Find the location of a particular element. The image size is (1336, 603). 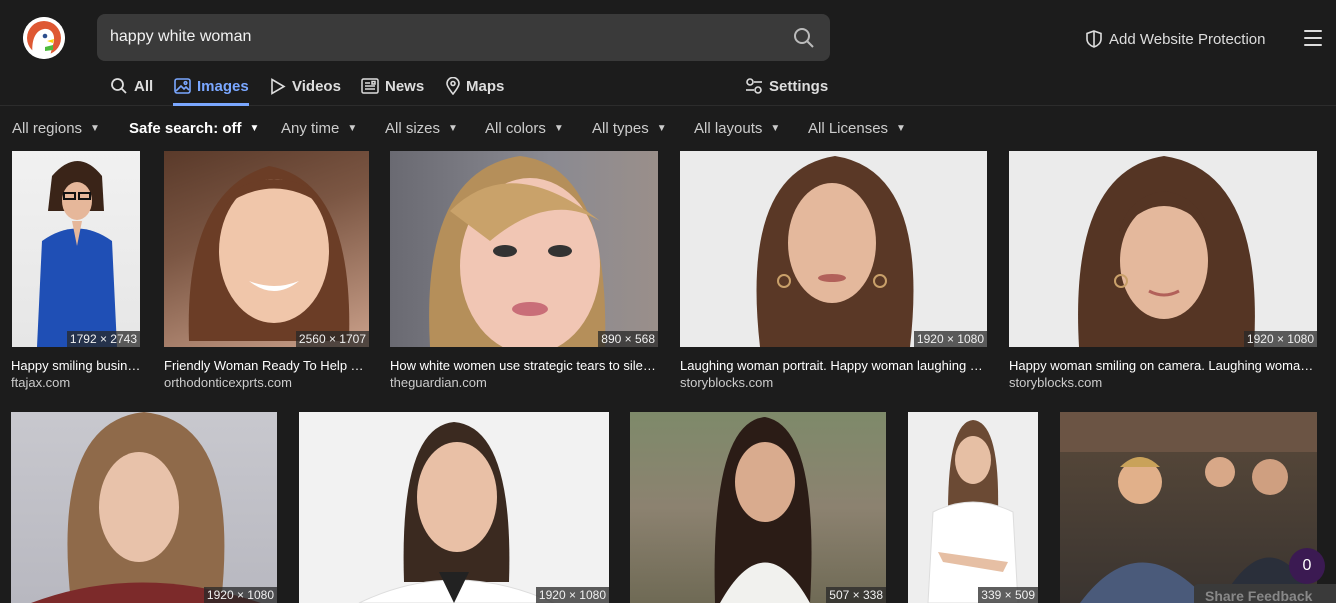

tab-settings-label: Settings is located at coordinates (799, 86).